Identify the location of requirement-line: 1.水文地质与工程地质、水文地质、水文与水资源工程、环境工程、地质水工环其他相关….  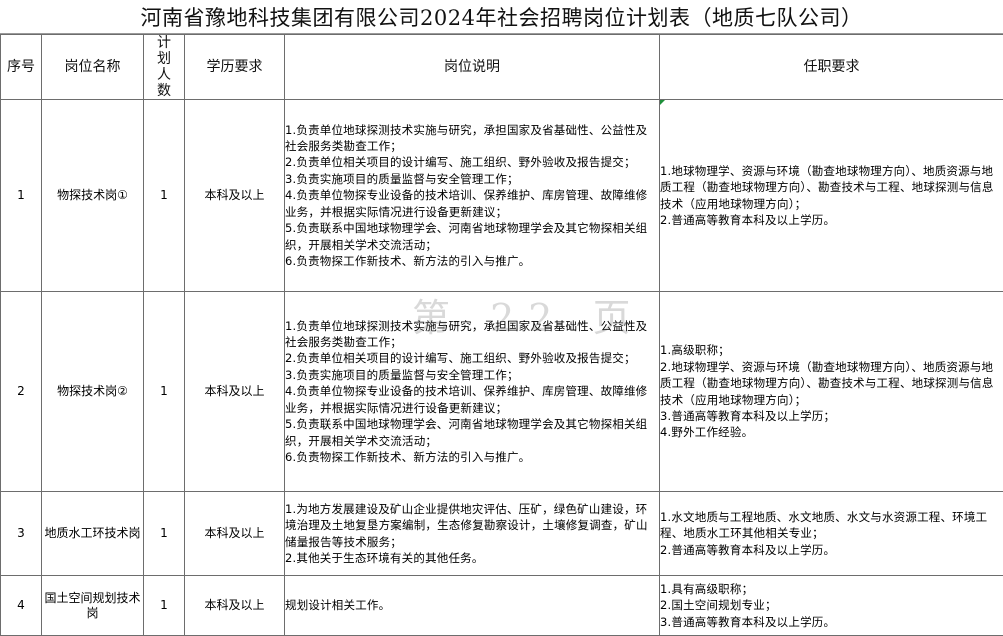
(831, 525).